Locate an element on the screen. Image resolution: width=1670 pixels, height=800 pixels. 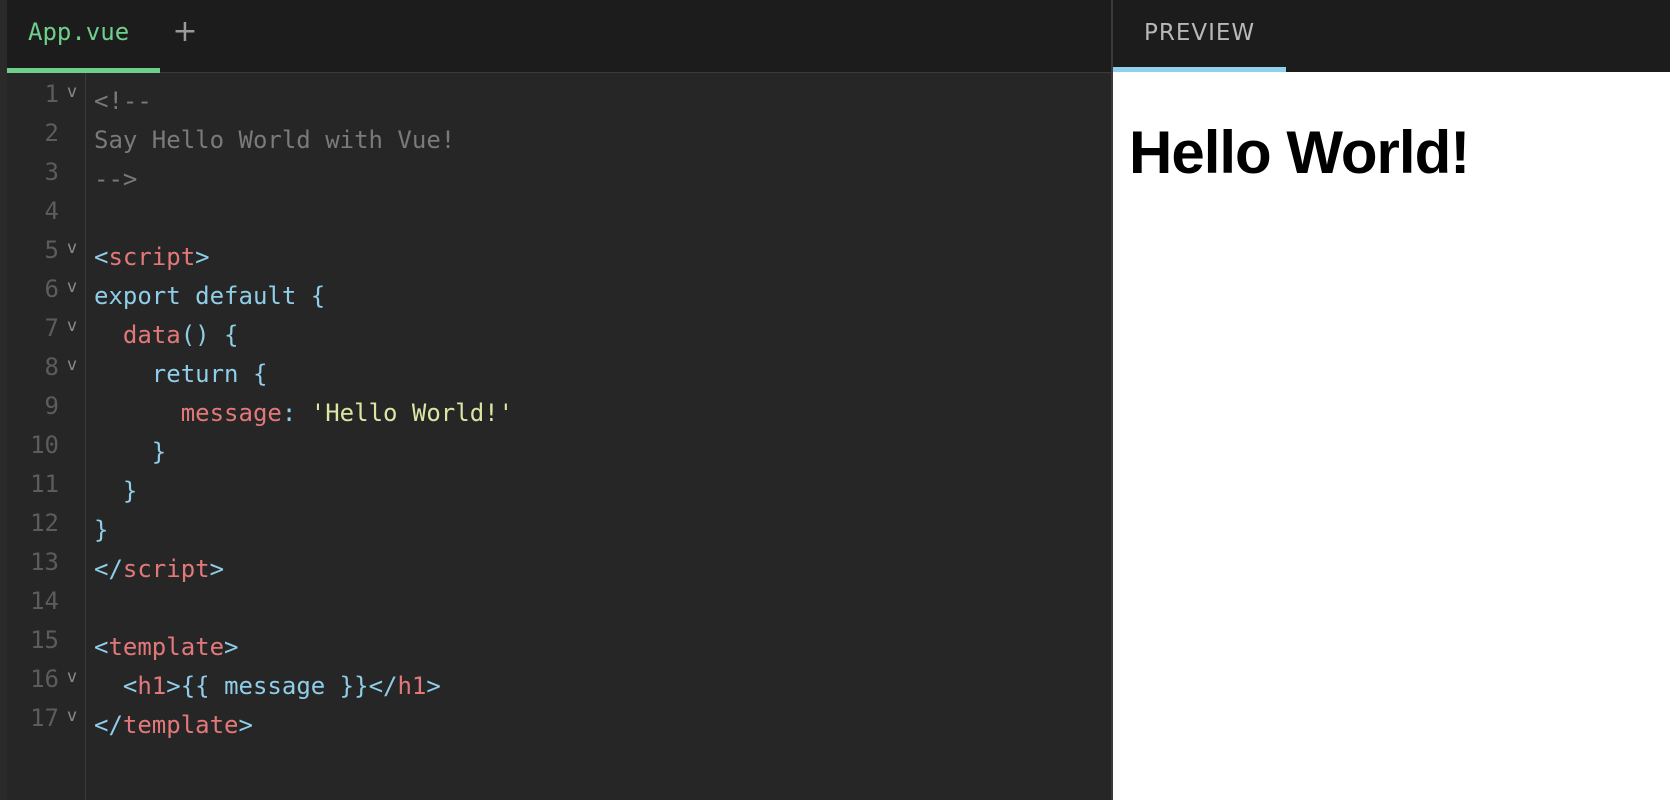
line-number: 14 is located at coordinates (44, 601).